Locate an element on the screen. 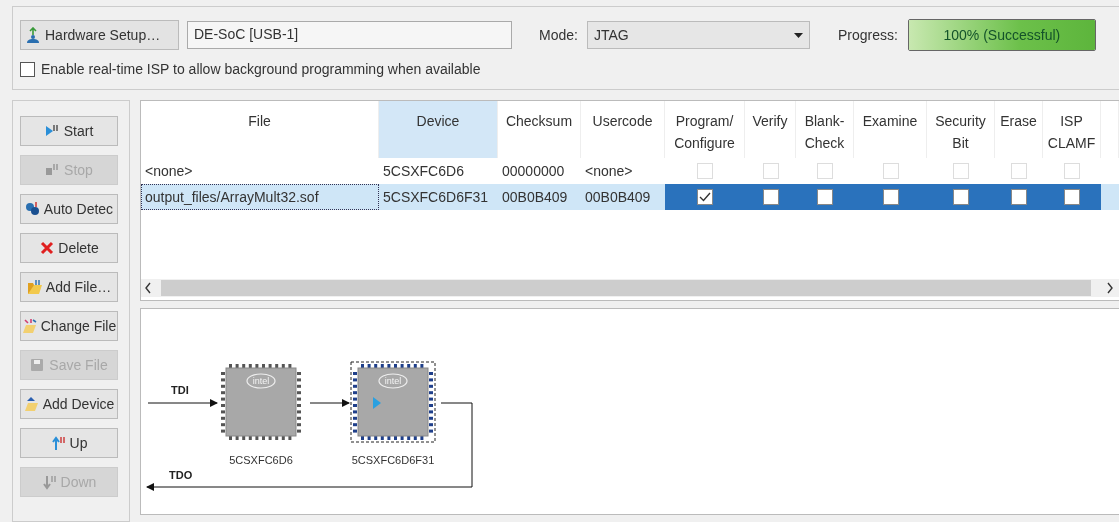 The width and height of the screenshot is (1119, 522). column-header: Usercode is located at coordinates (623, 129).